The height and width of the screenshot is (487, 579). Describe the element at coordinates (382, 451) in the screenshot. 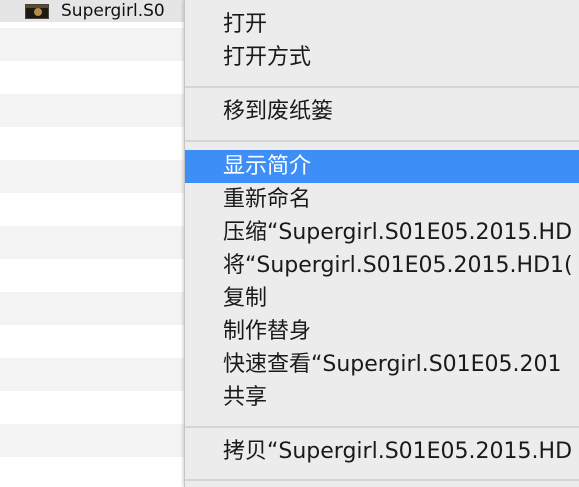

I see `menu-item-copy: 拷贝“Supergirl.S01E05.2015.HD` at that location.